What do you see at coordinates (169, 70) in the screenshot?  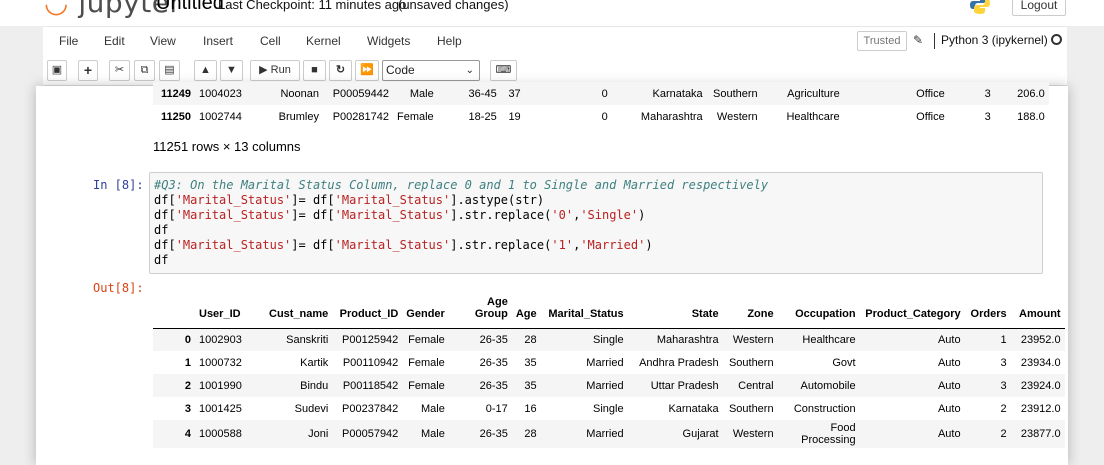 I see `paste-icon: ▤` at bounding box center [169, 70].